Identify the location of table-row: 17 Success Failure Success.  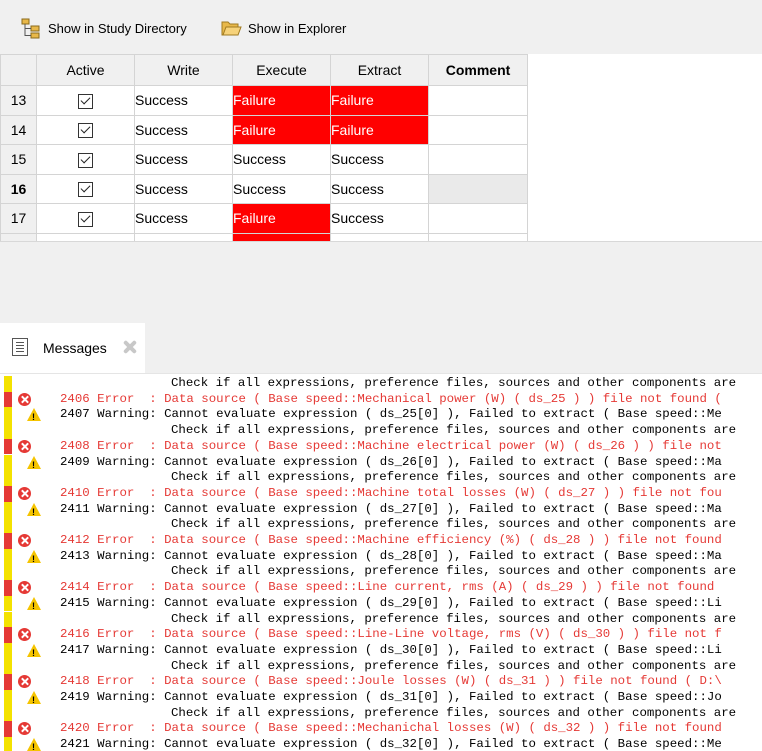
(264, 218).